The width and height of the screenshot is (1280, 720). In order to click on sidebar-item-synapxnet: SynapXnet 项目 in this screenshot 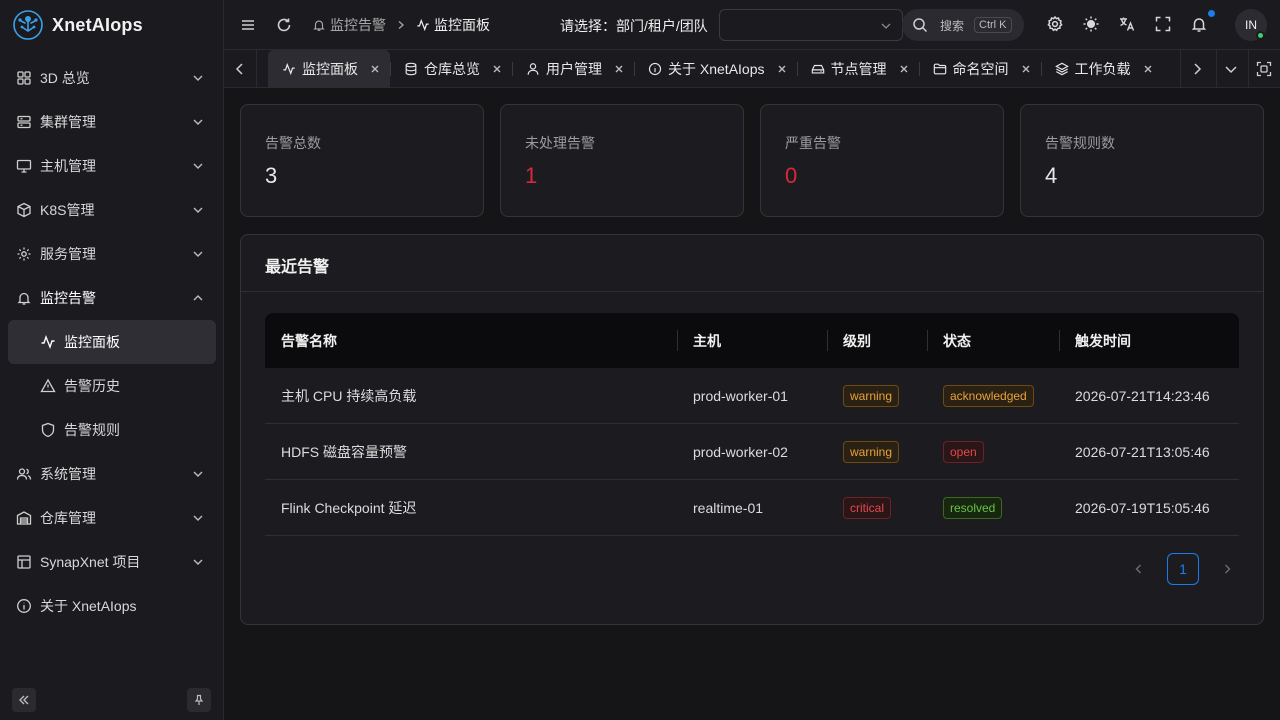, I will do `click(112, 562)`.